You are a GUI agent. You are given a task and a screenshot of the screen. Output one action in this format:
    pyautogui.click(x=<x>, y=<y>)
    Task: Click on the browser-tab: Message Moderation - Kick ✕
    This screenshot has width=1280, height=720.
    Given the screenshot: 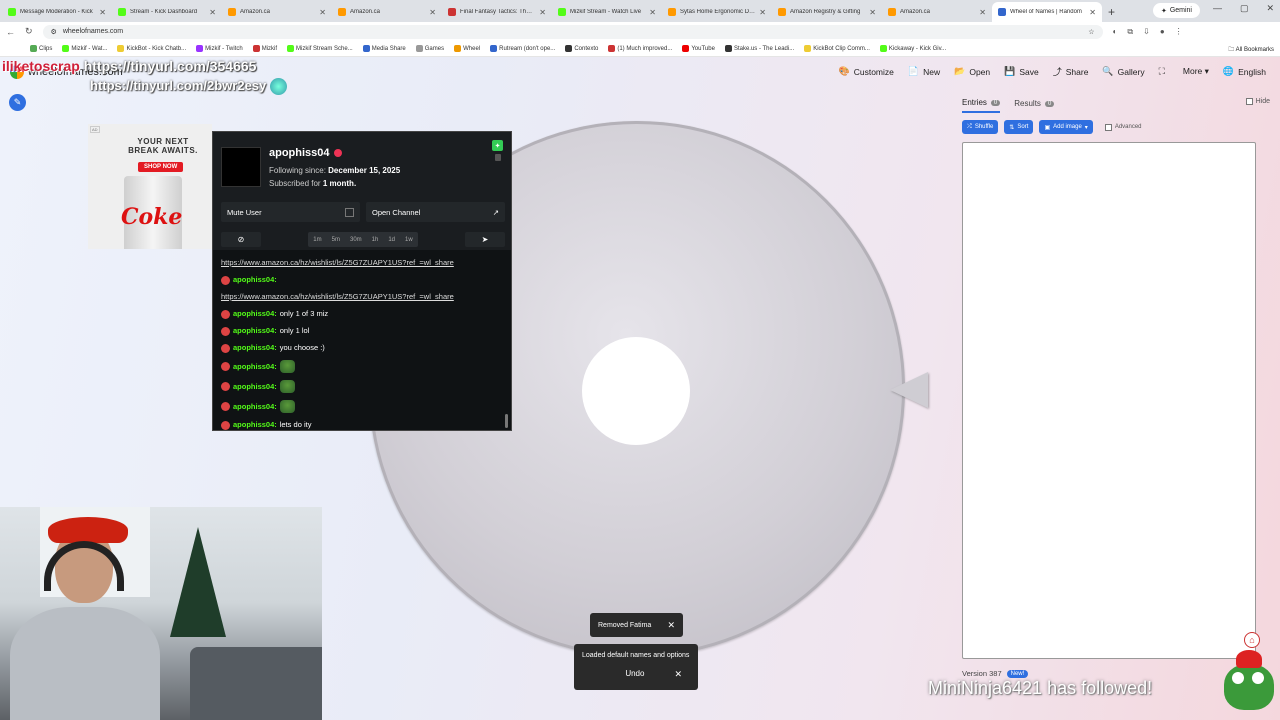 What is the action you would take?
    pyautogui.click(x=57, y=12)
    